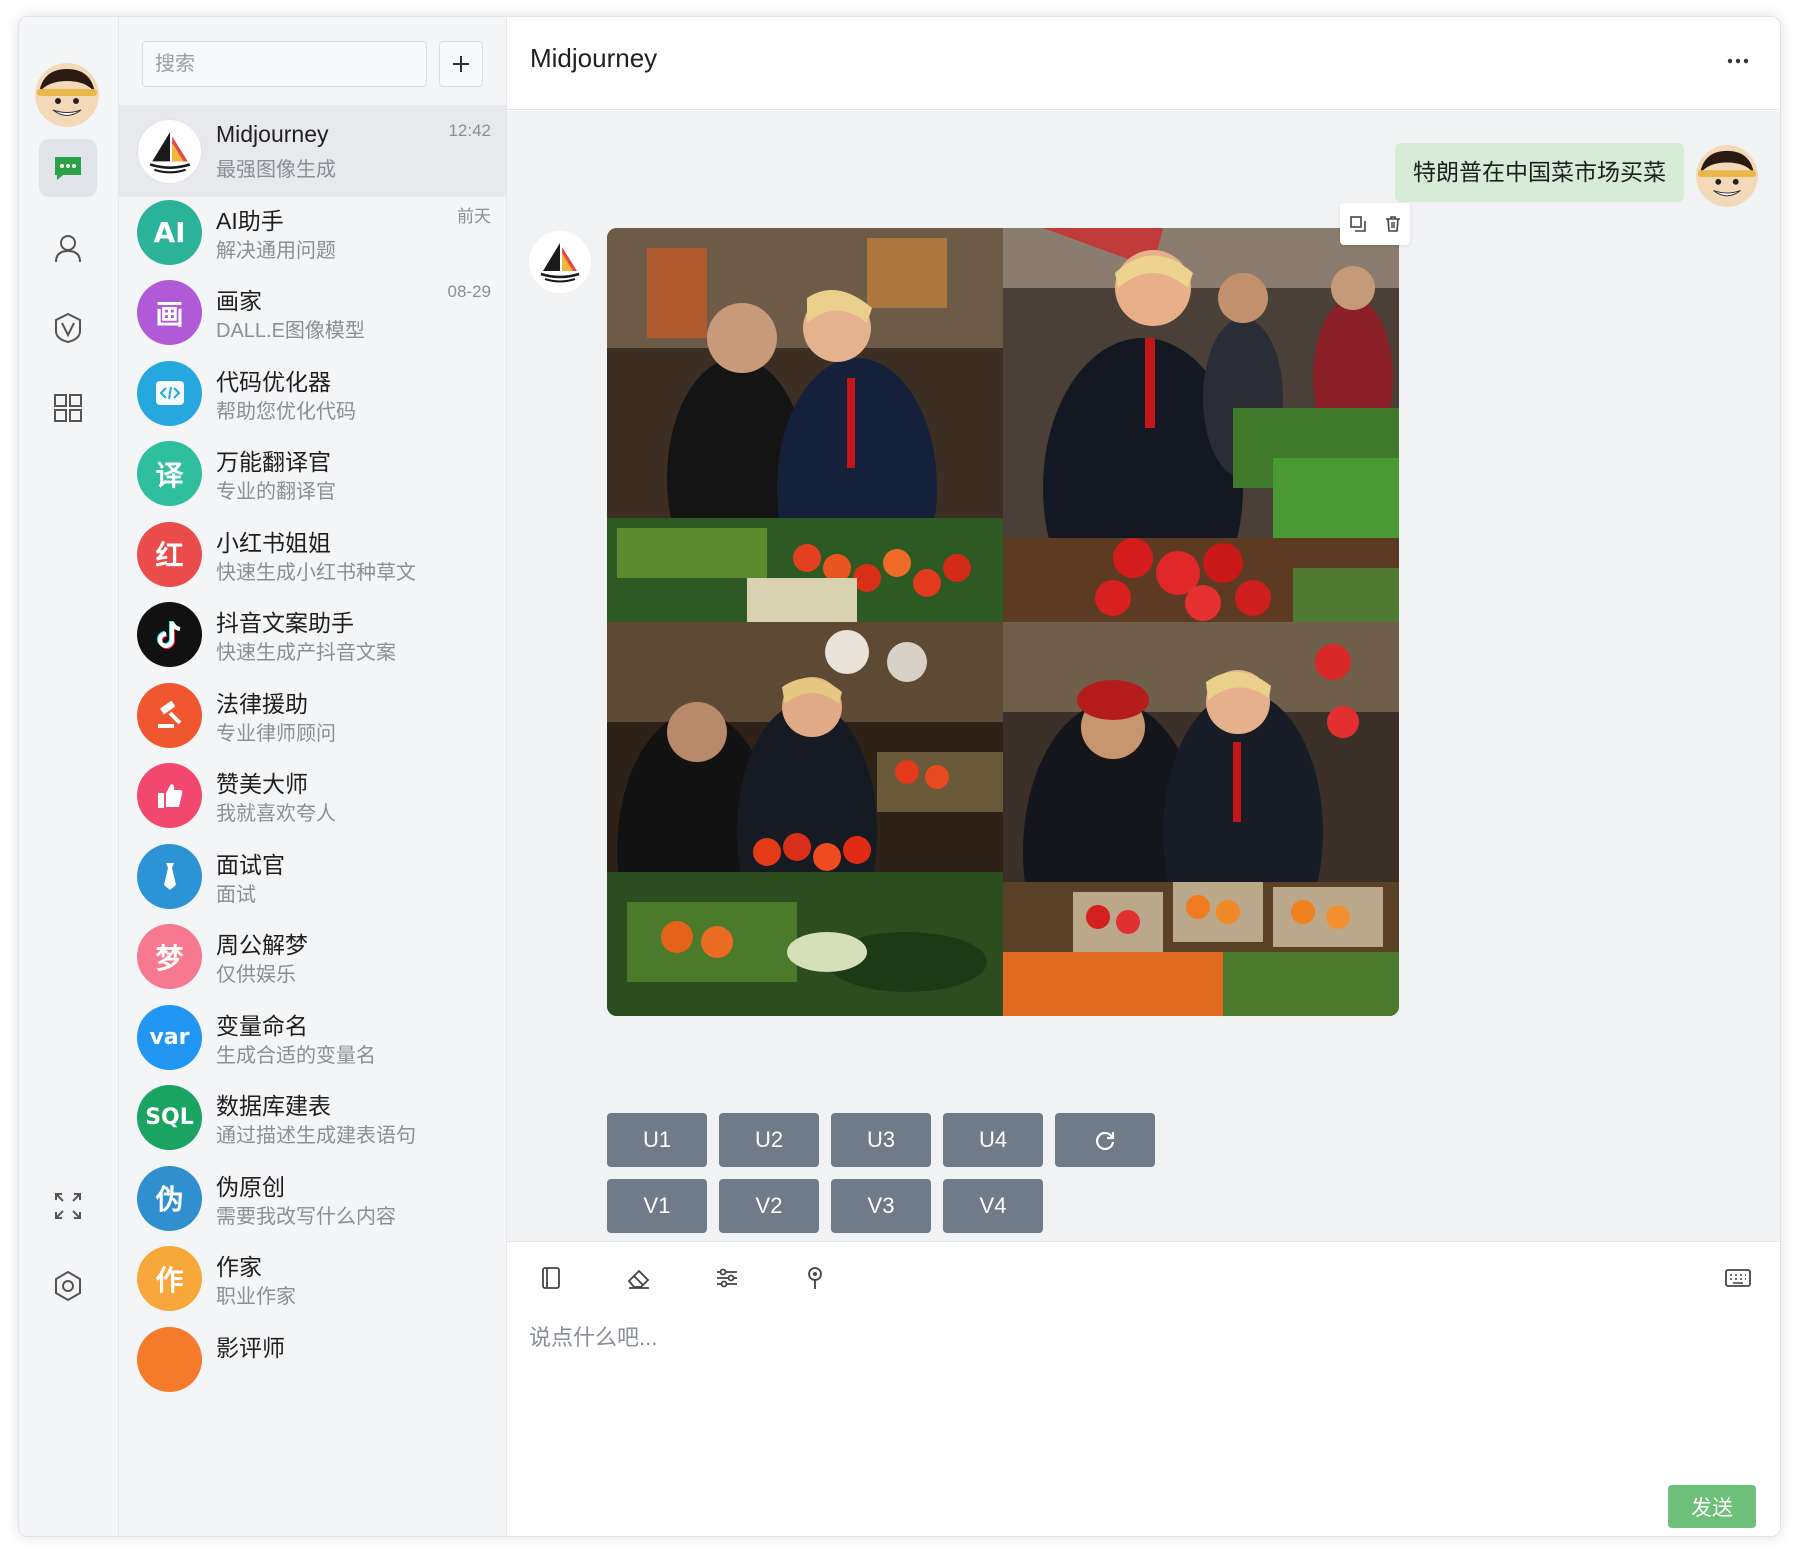 Image resolution: width=1800 pixels, height=1554 pixels. I want to click on conversation-item: 画画家 DALL.E图像模型 08-29, so click(312, 312).